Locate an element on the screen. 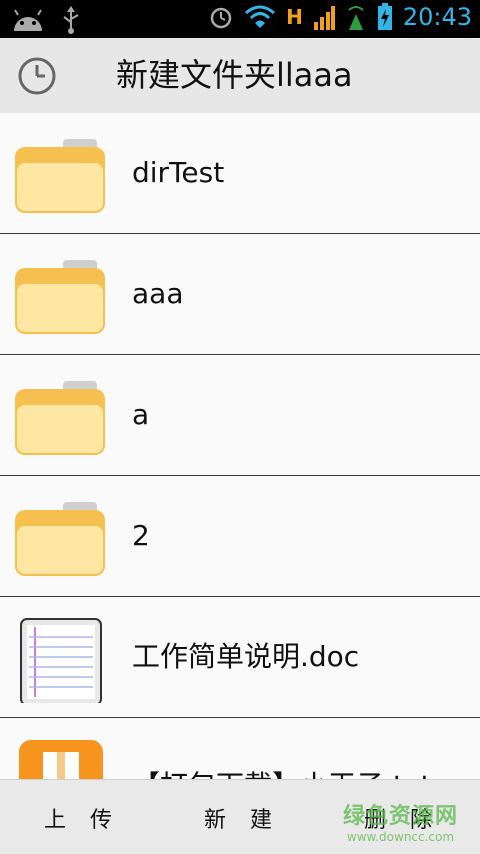 The image size is (480, 854). file-name: a is located at coordinates (141, 414).